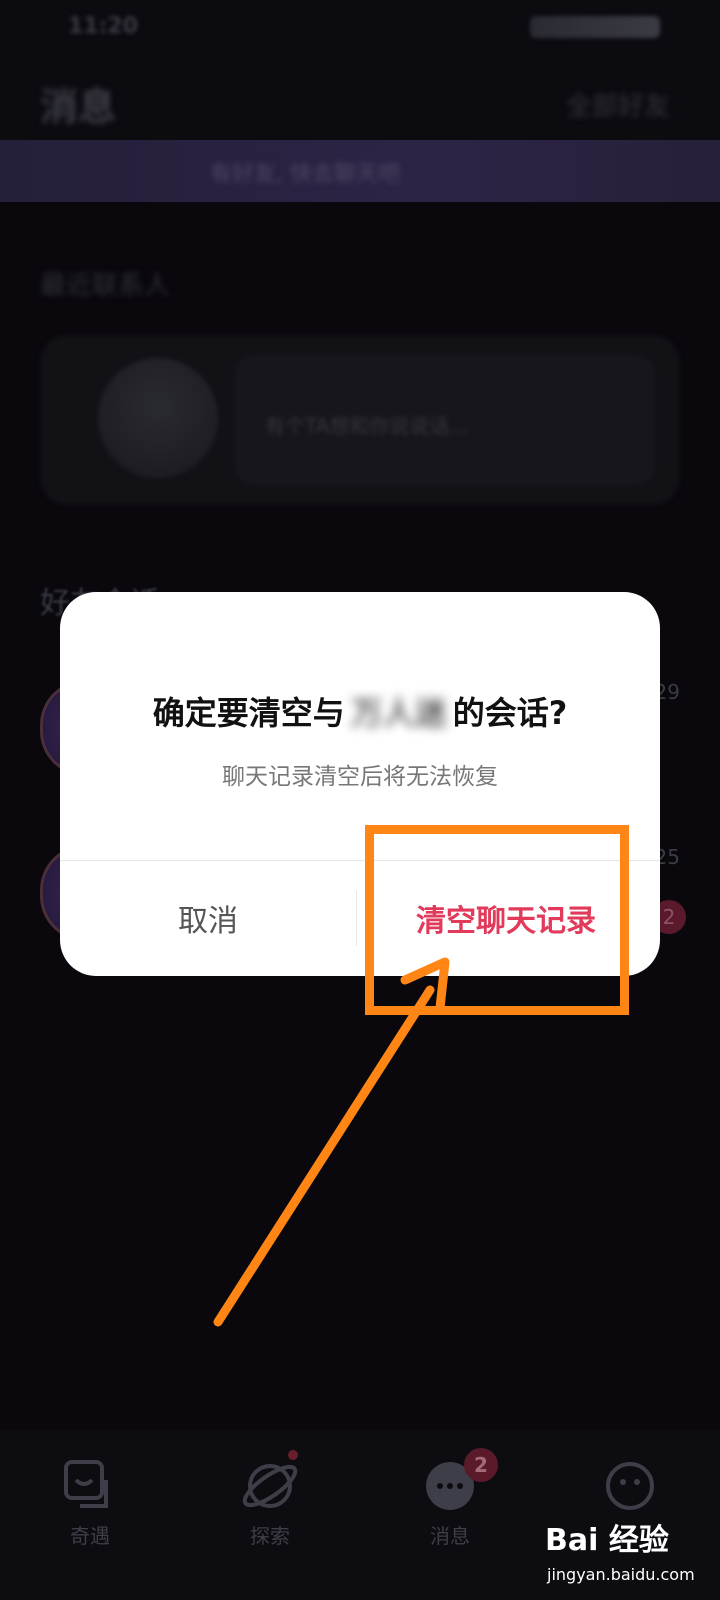 The width and height of the screenshot is (720, 1600). I want to click on annotation-arrow-icon, so click(331, 1142).